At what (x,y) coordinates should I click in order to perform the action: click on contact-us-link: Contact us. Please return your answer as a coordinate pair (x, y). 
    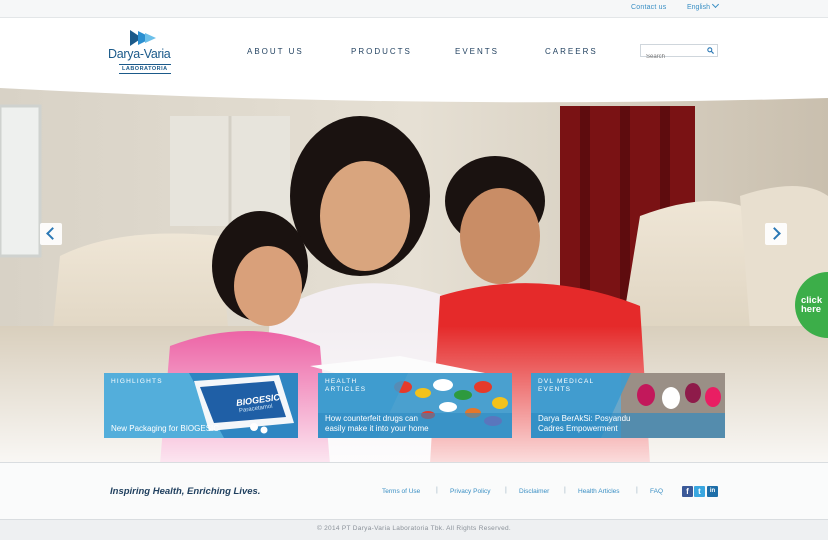
    Looking at the image, I should click on (648, 7).